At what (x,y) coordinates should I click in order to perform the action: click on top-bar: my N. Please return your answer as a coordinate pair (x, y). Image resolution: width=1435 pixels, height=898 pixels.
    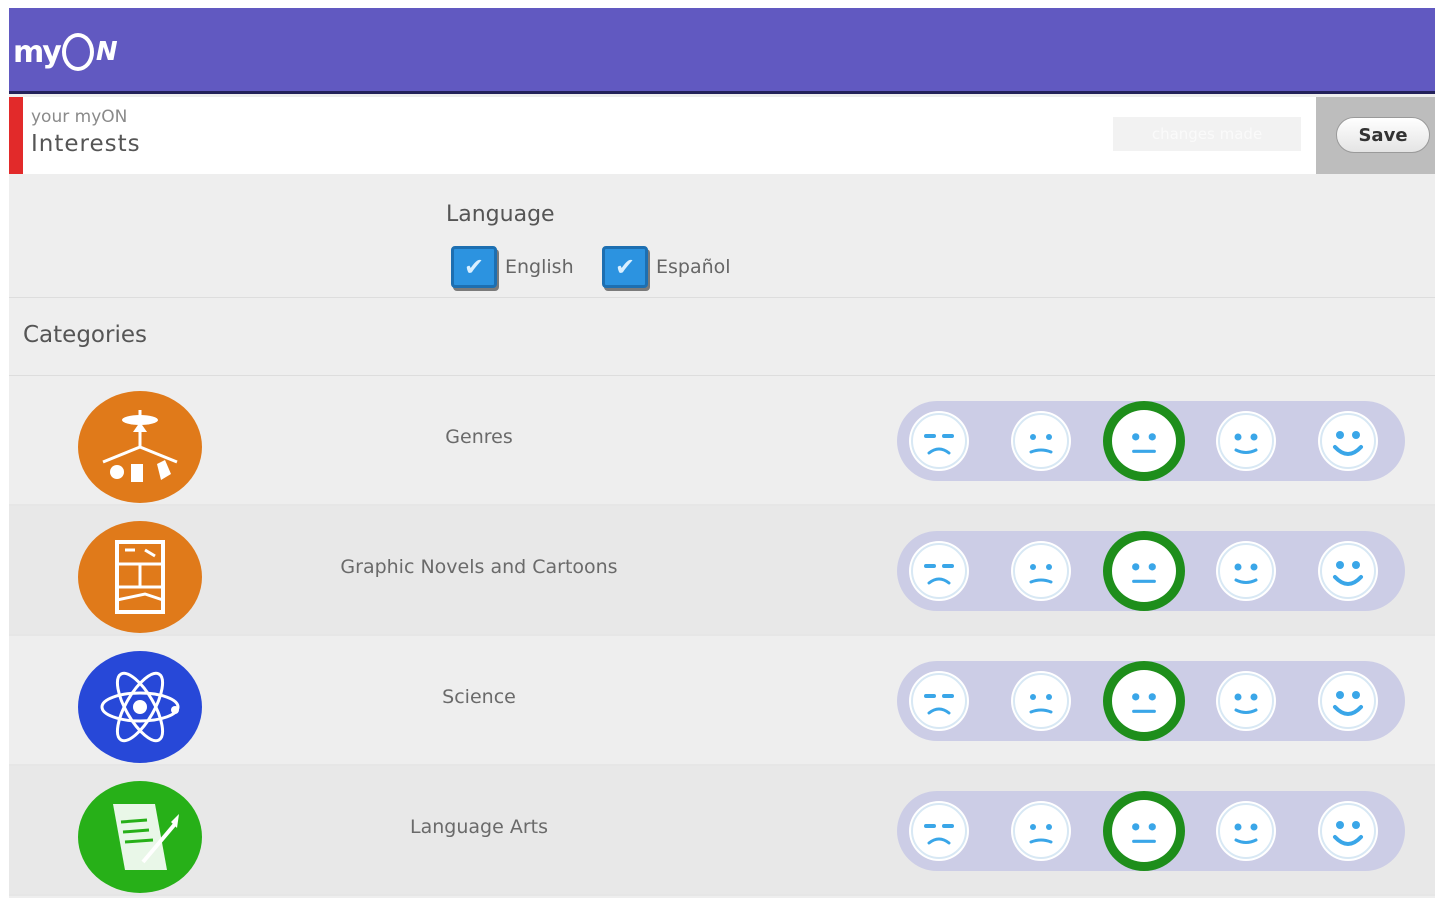
    Looking at the image, I should click on (722, 51).